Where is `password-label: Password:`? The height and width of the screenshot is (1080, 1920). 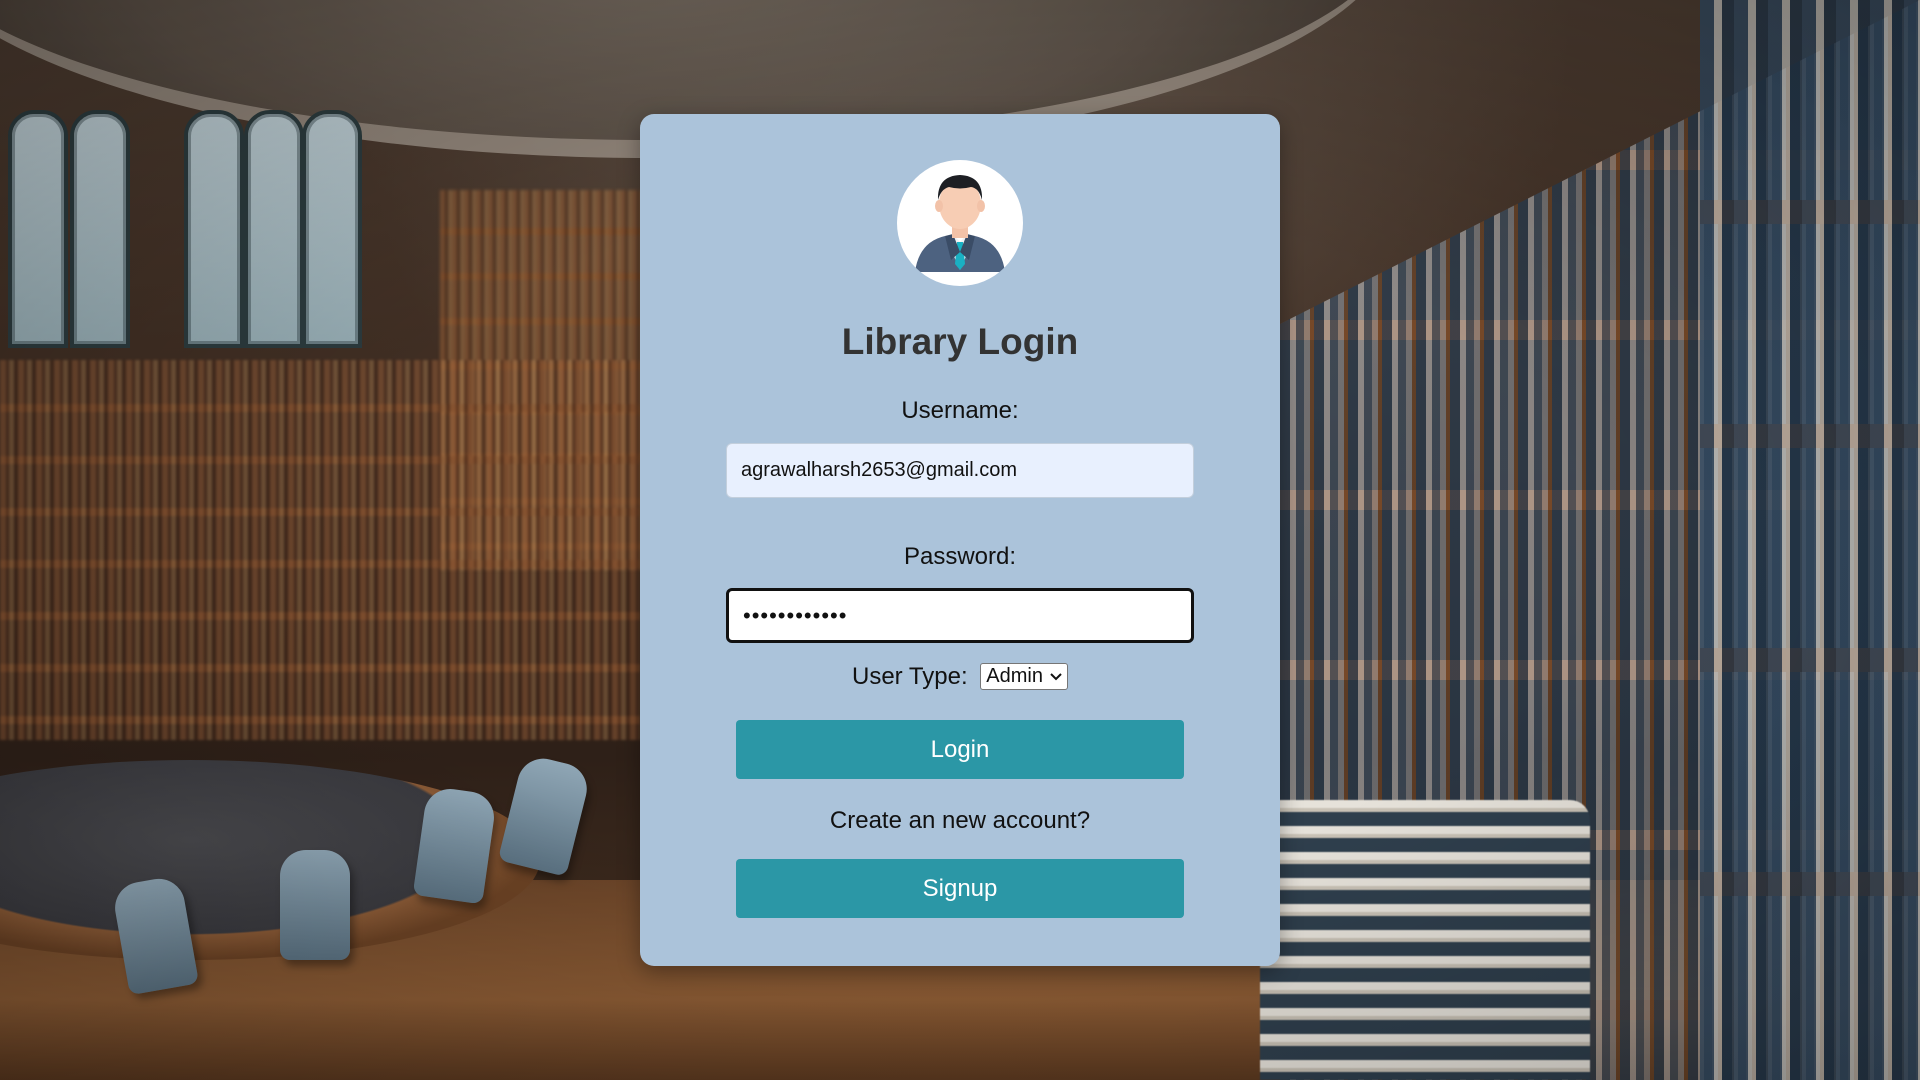
password-label: Password: is located at coordinates (960, 556).